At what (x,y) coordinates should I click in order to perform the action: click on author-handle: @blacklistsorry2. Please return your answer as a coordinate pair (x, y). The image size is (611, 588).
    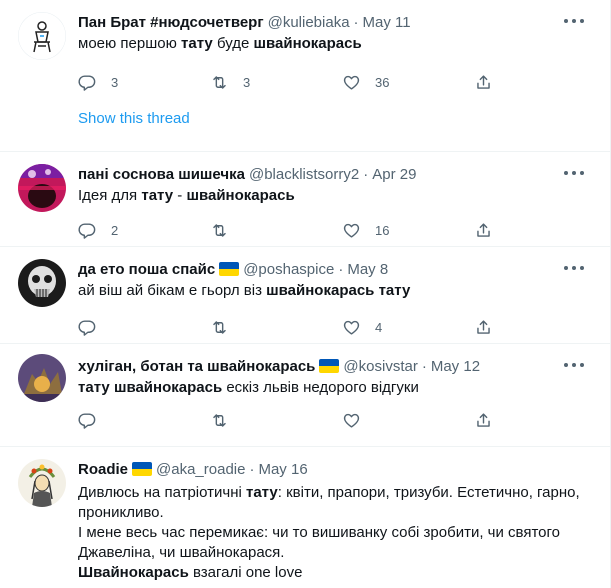
    Looking at the image, I should click on (304, 174).